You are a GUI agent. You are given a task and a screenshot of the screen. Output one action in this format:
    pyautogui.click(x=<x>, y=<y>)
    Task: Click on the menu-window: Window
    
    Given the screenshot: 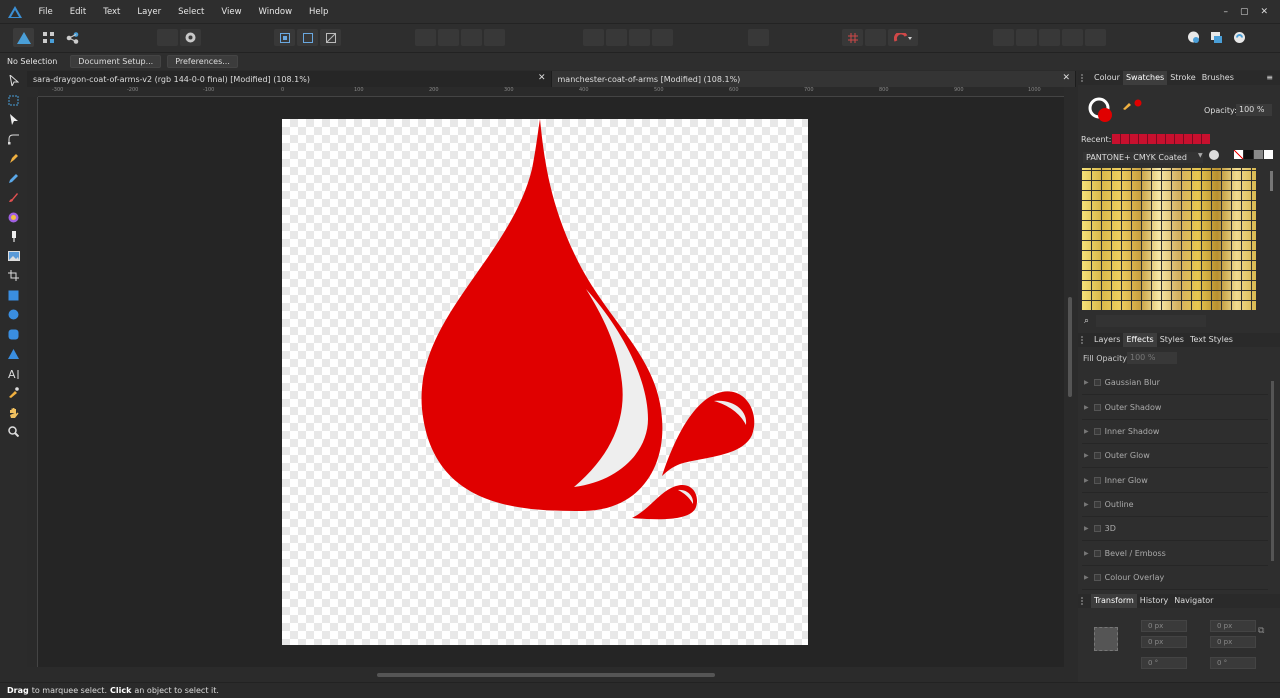 What is the action you would take?
    pyautogui.click(x=275, y=12)
    